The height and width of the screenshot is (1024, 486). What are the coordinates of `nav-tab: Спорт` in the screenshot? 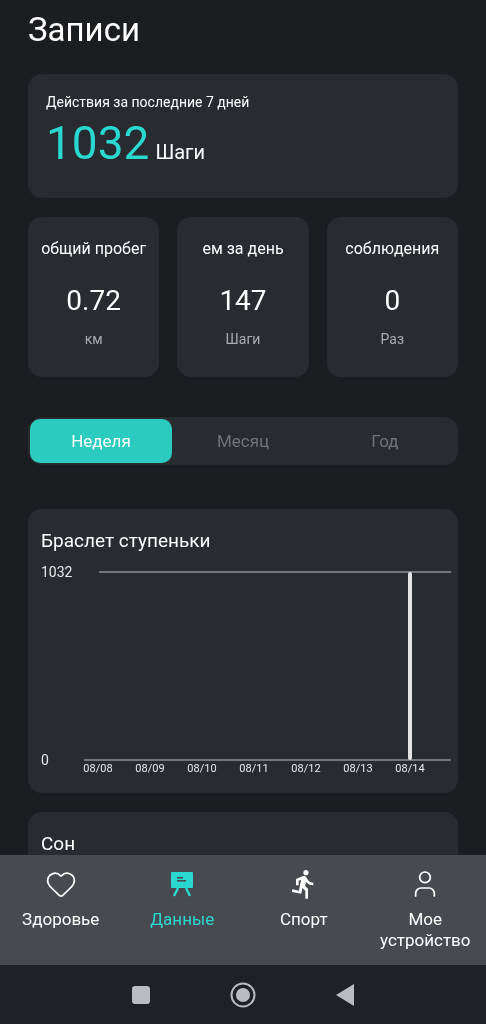 It's located at (304, 910).